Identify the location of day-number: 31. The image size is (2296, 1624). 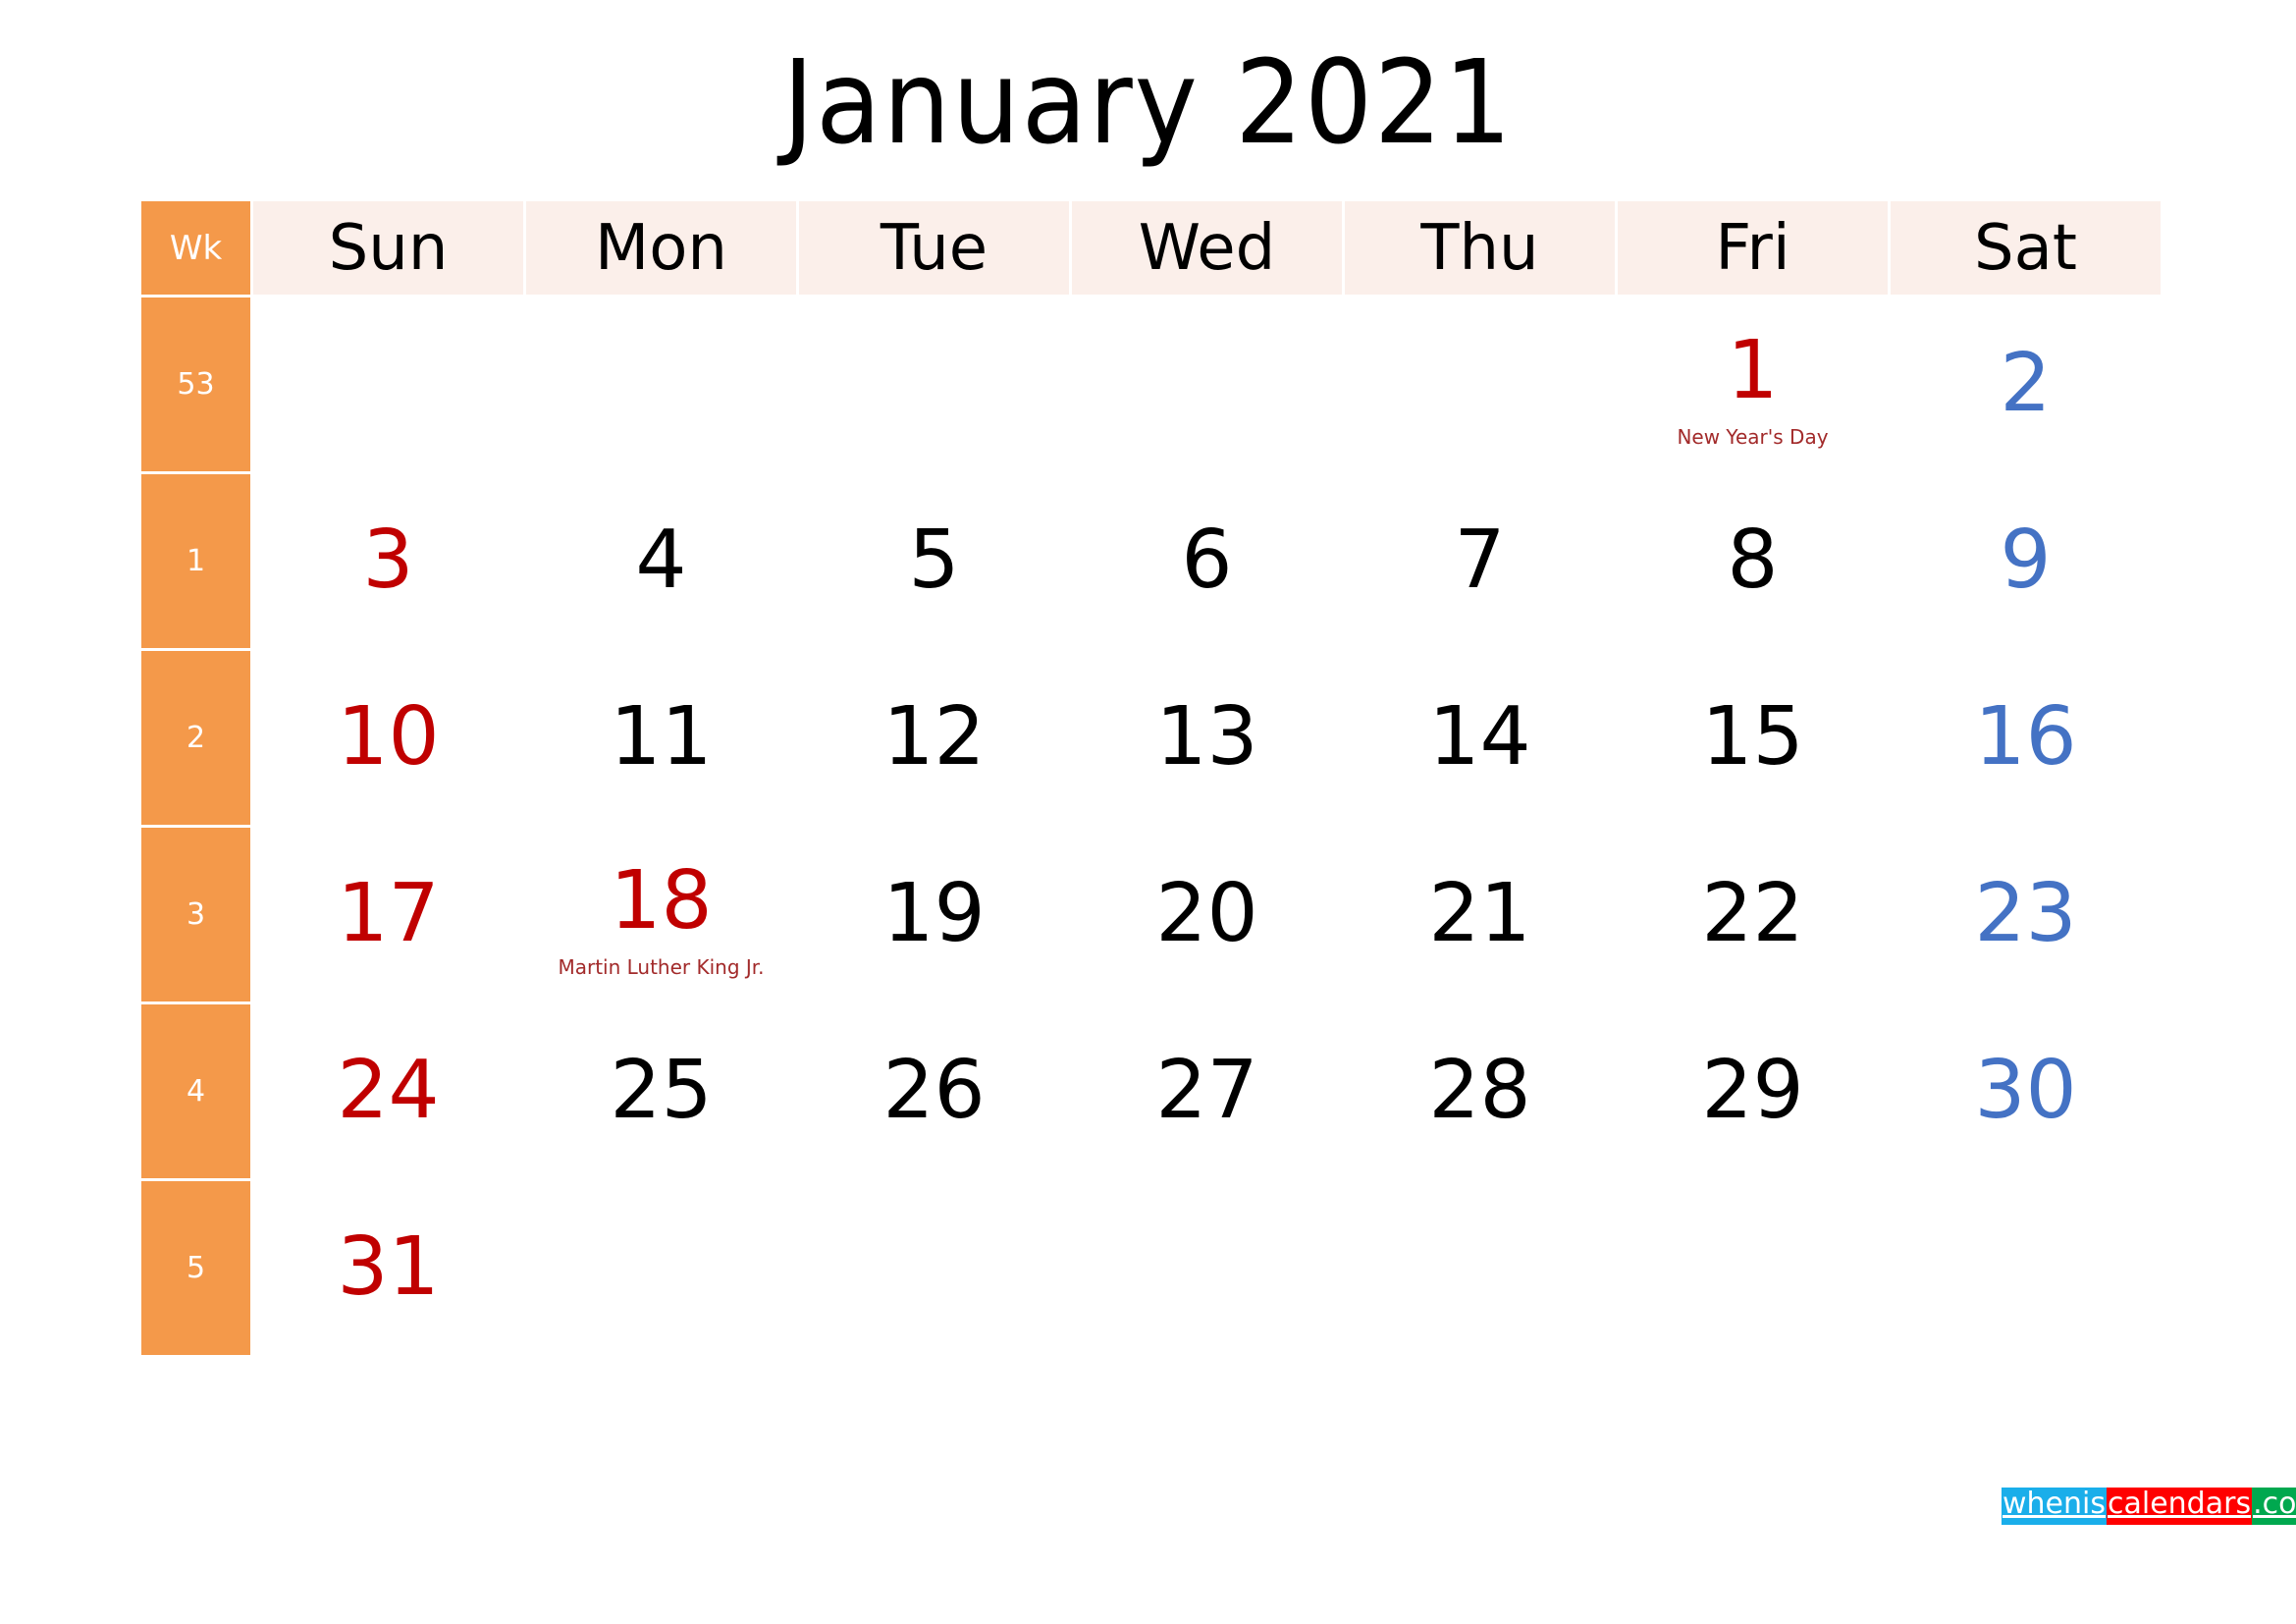
(388, 1267).